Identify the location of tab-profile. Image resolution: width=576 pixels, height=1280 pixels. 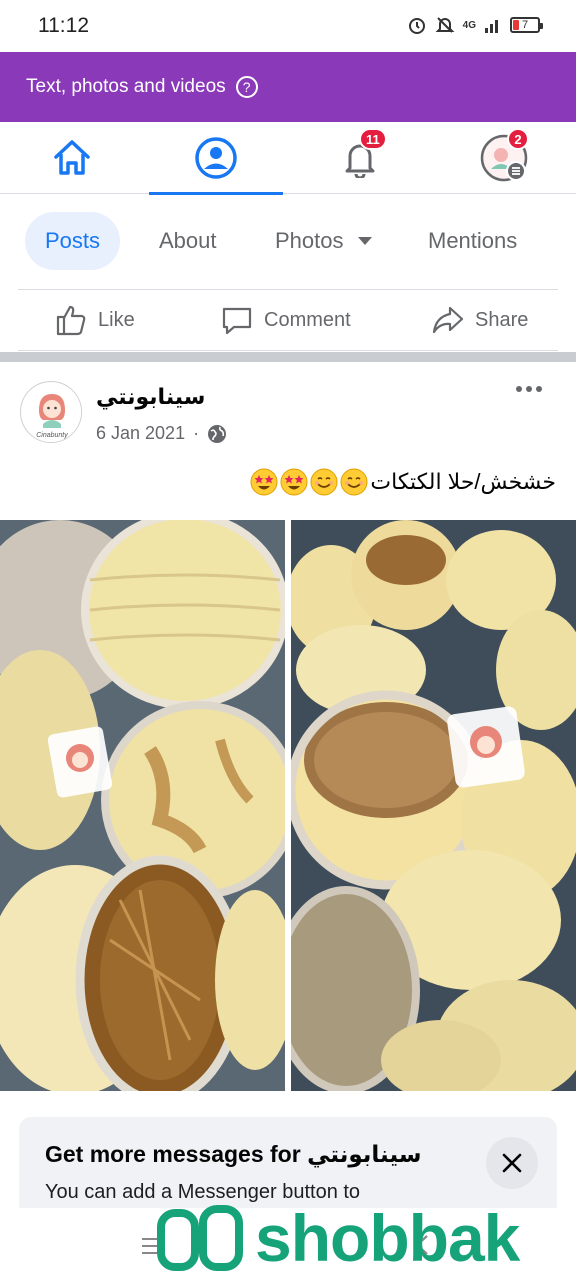
(216, 158).